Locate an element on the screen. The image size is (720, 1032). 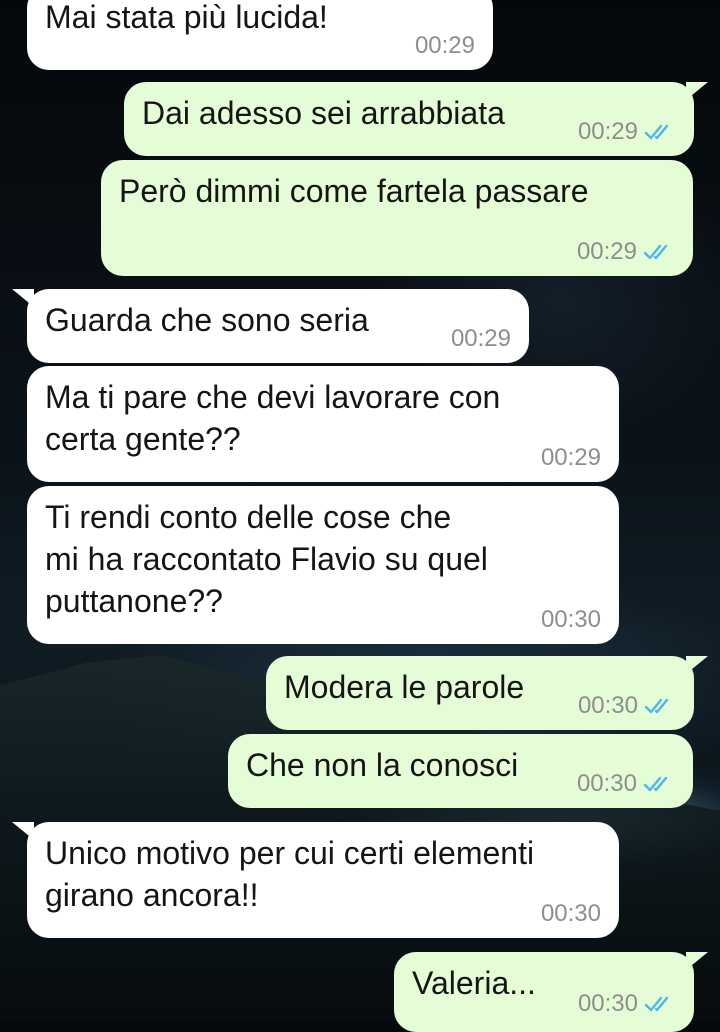
message-bubble-outgoing: Che non la conosci 00:30 is located at coordinates (460, 771).